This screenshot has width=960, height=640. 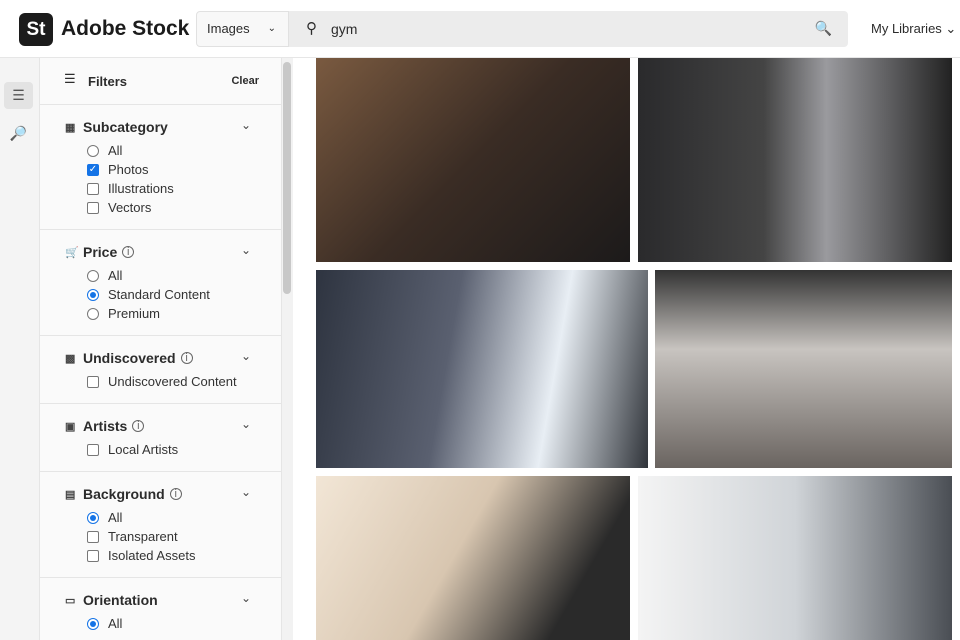 I want to click on section-title: Artists, so click(x=105, y=426).